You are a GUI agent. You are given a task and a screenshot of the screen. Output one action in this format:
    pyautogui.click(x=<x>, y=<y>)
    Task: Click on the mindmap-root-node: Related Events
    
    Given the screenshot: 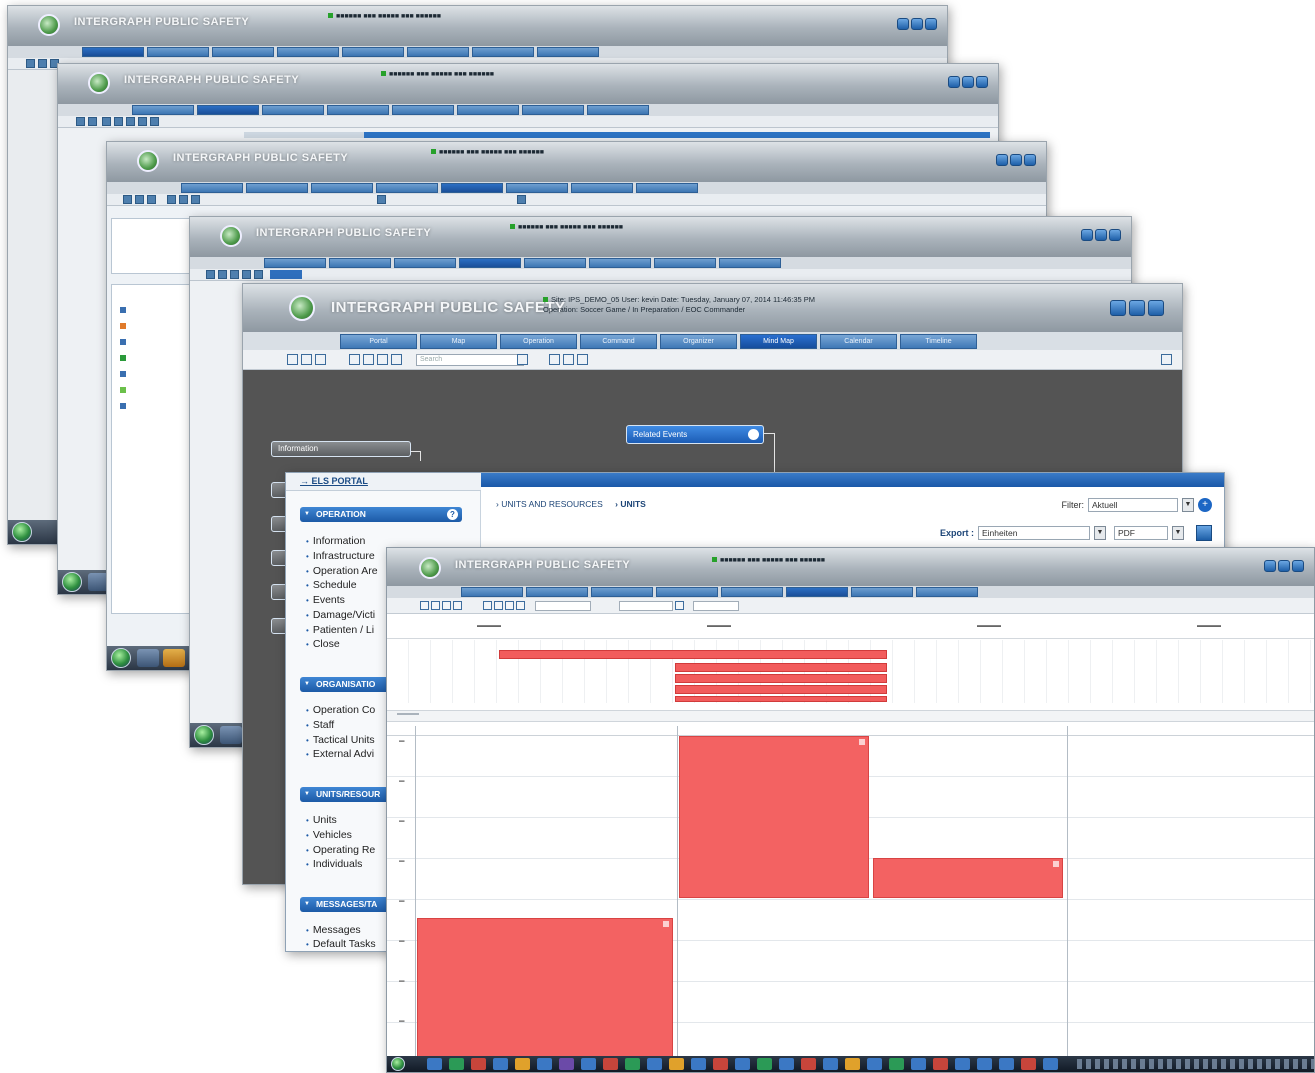 What is the action you would take?
    pyautogui.click(x=695, y=434)
    